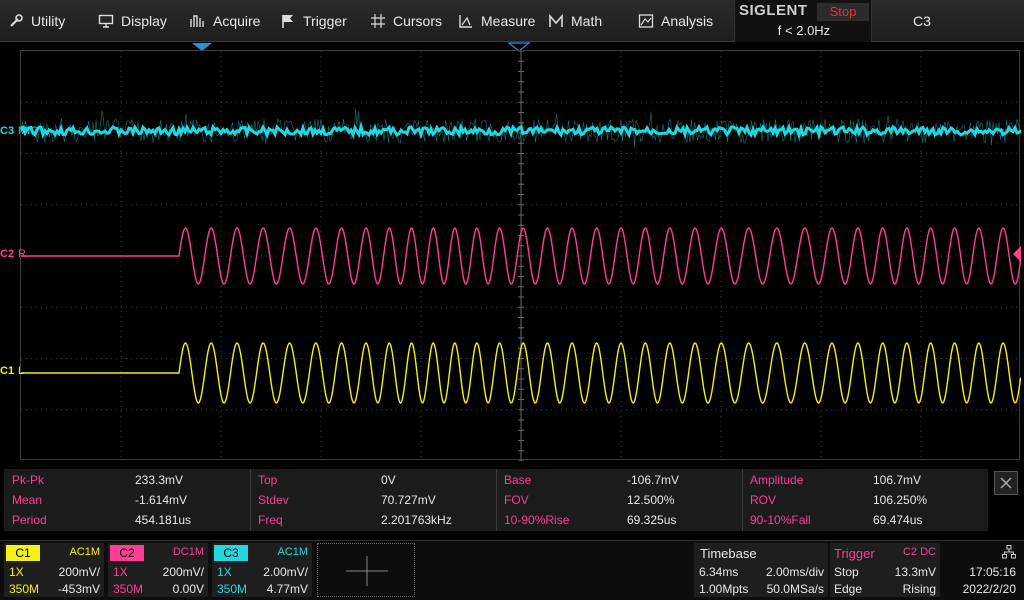 This screenshot has width=1024, height=600. Describe the element at coordinates (188, 589) in the screenshot. I see `c2-offset: 0.00V` at that location.